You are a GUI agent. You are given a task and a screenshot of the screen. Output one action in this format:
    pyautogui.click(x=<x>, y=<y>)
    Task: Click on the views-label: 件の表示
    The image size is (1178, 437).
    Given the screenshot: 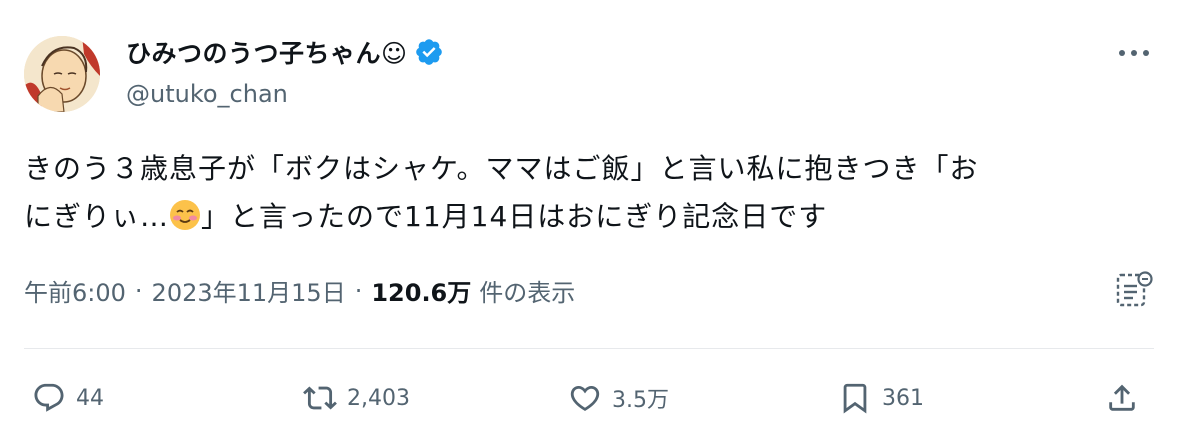 What is the action you would take?
    pyautogui.click(x=527, y=293)
    